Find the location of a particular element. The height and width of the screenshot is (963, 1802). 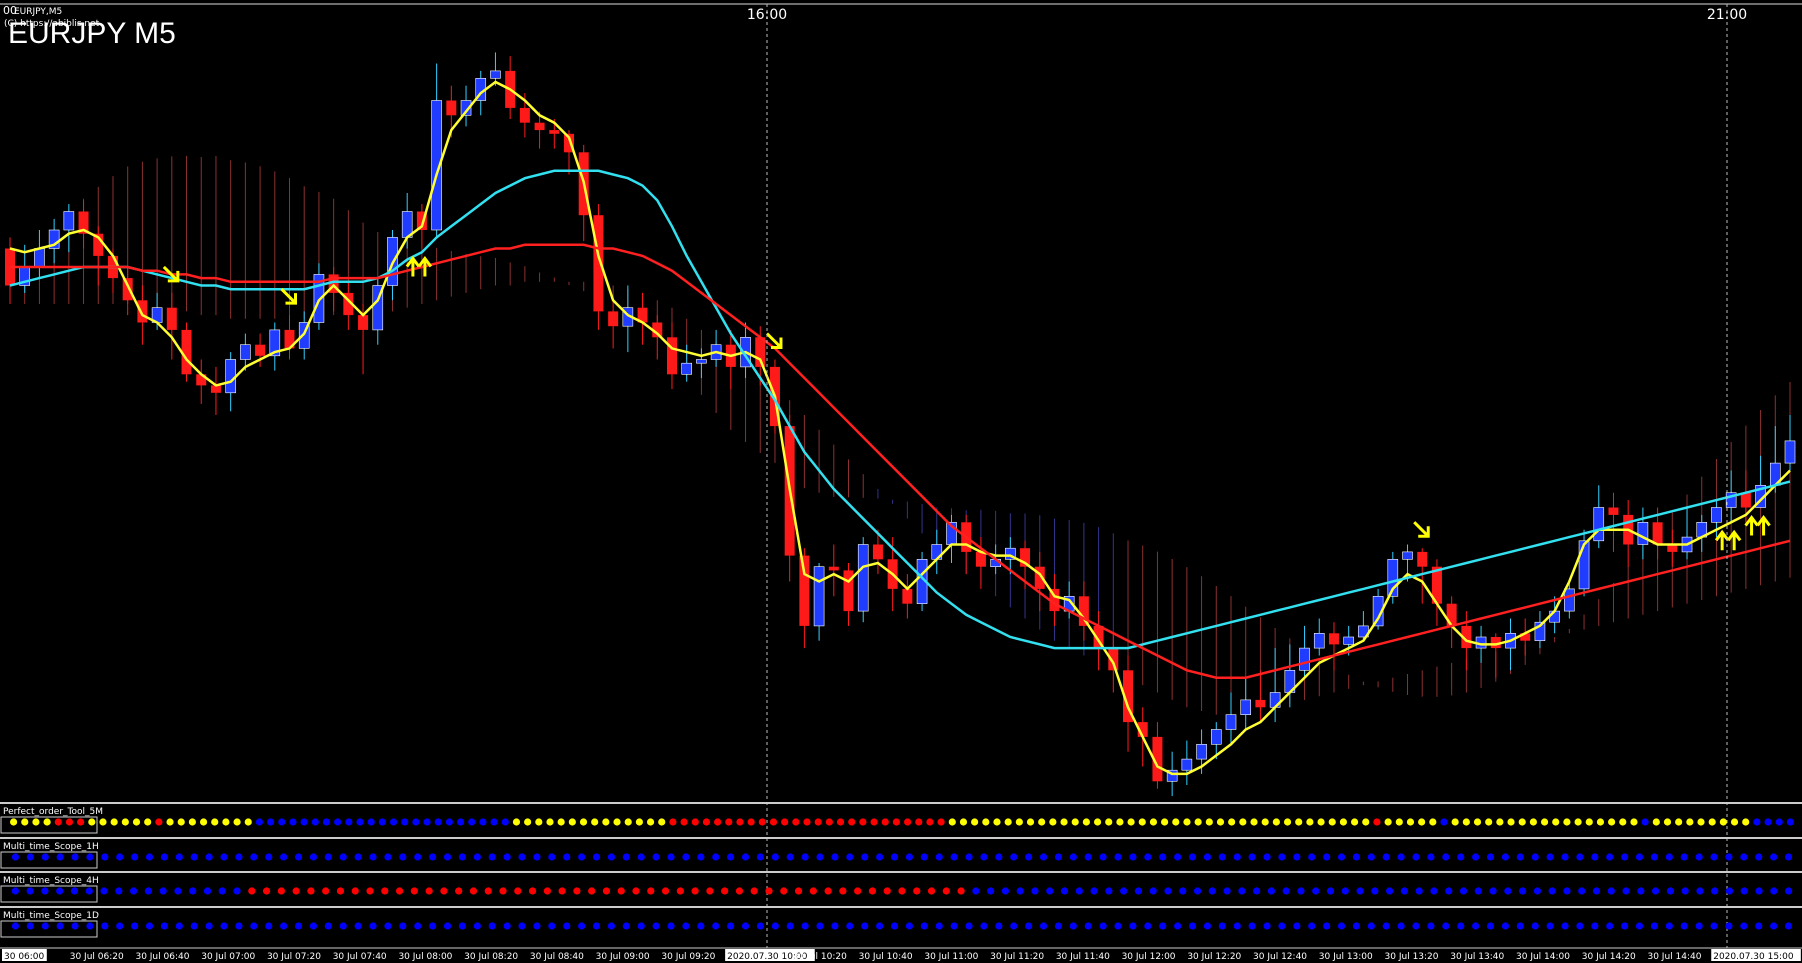

x-tick-label: 30 Jul 09:00 is located at coordinates (623, 957).